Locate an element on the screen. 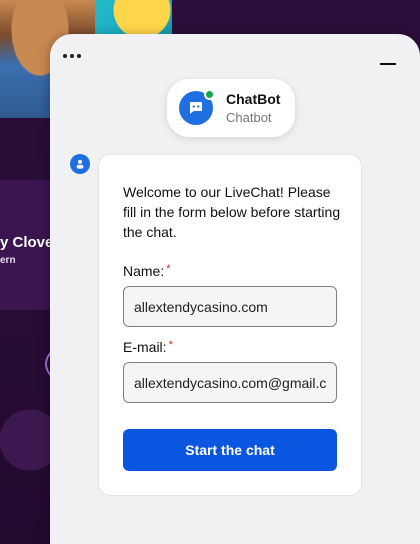 The width and height of the screenshot is (420, 544). name-label: Name: * is located at coordinates (147, 271).